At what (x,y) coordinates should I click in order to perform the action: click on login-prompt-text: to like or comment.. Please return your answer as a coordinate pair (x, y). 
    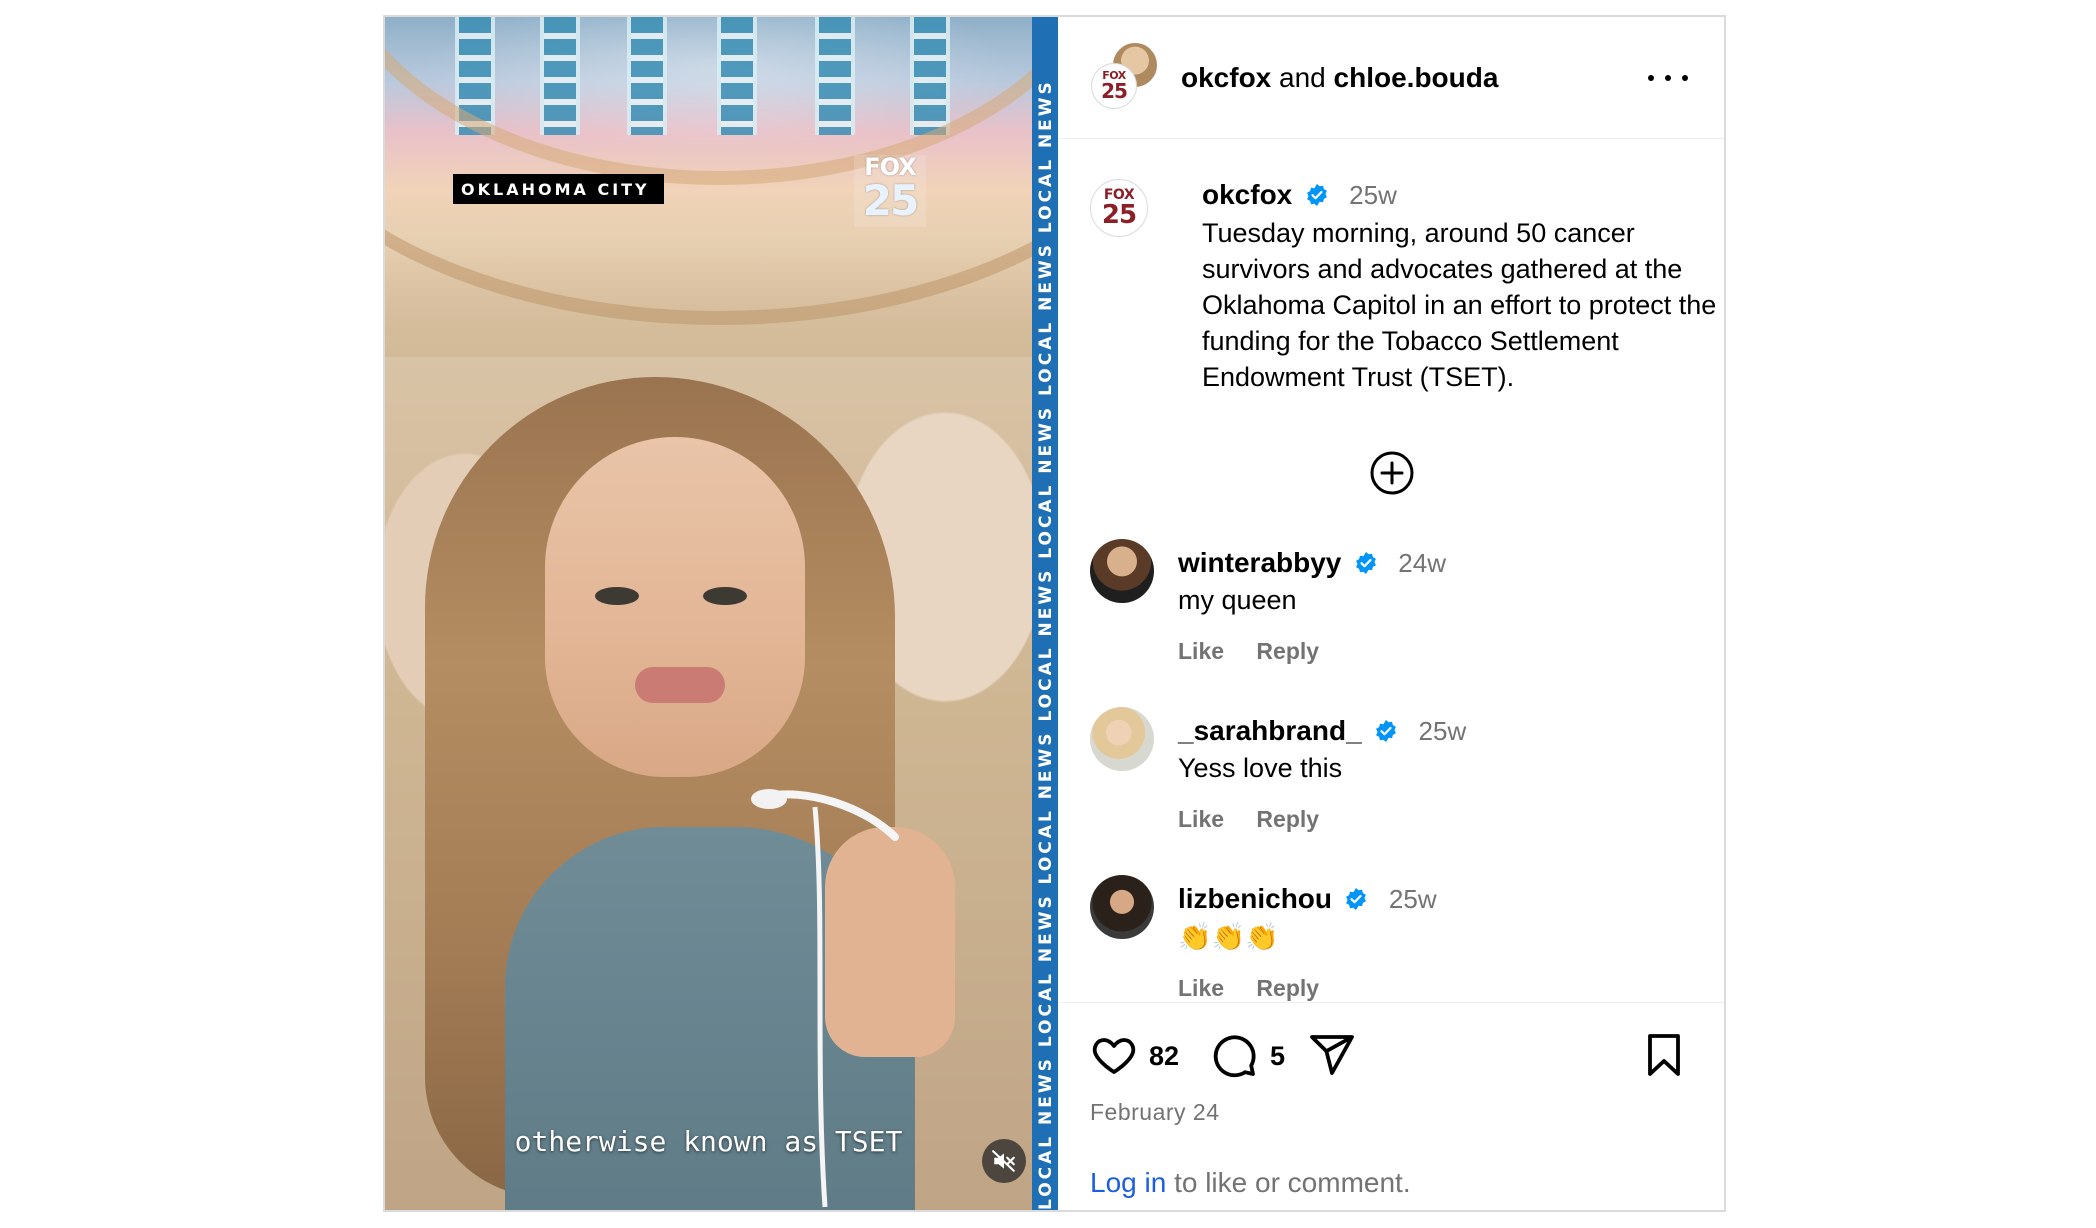
    Looking at the image, I should click on (1288, 1182).